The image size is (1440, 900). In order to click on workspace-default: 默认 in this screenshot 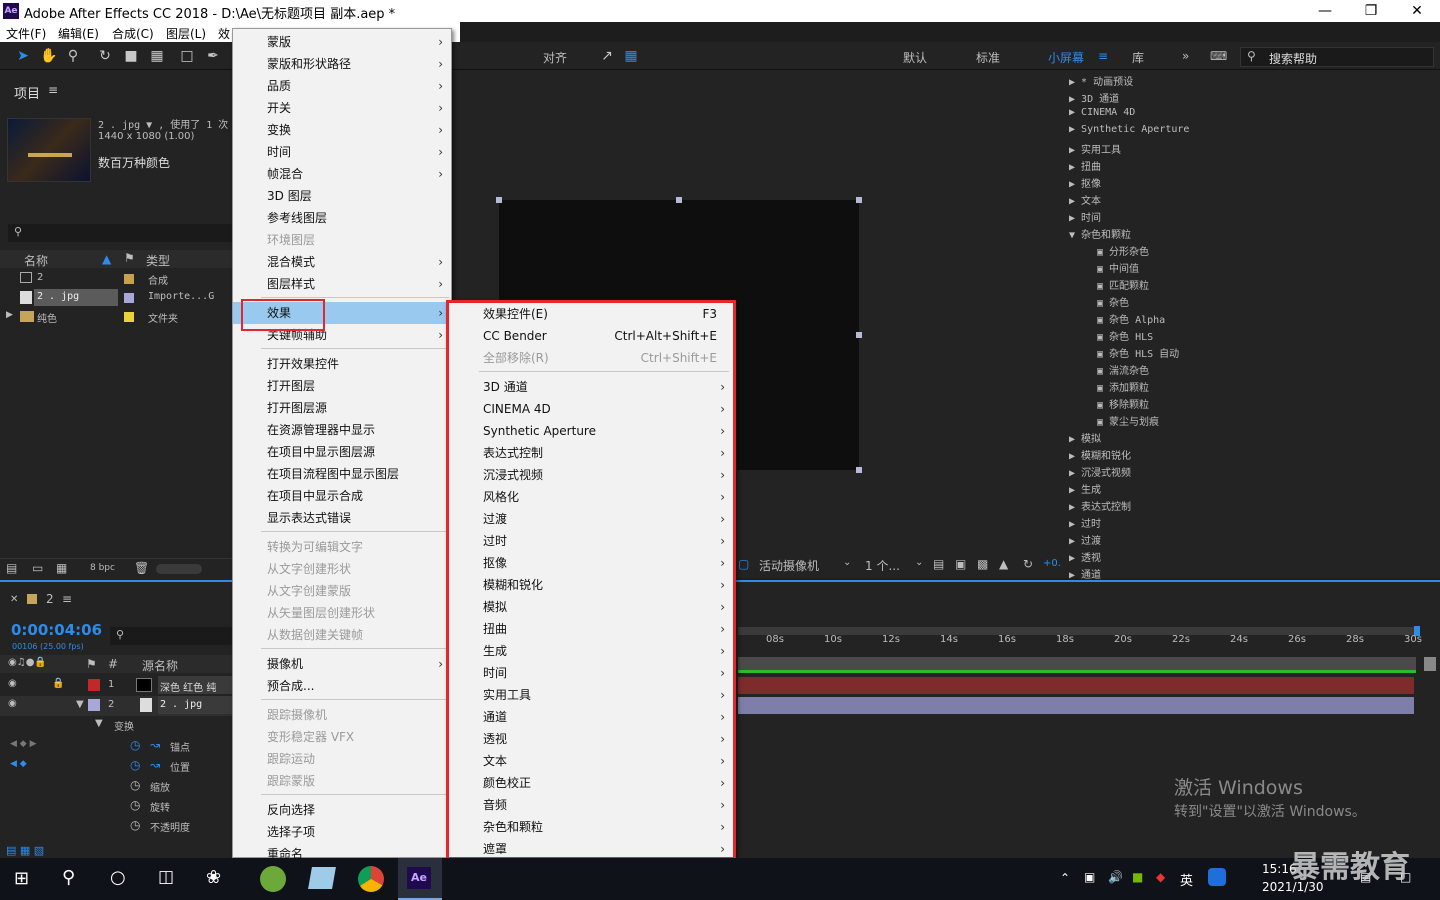, I will do `click(915, 57)`.